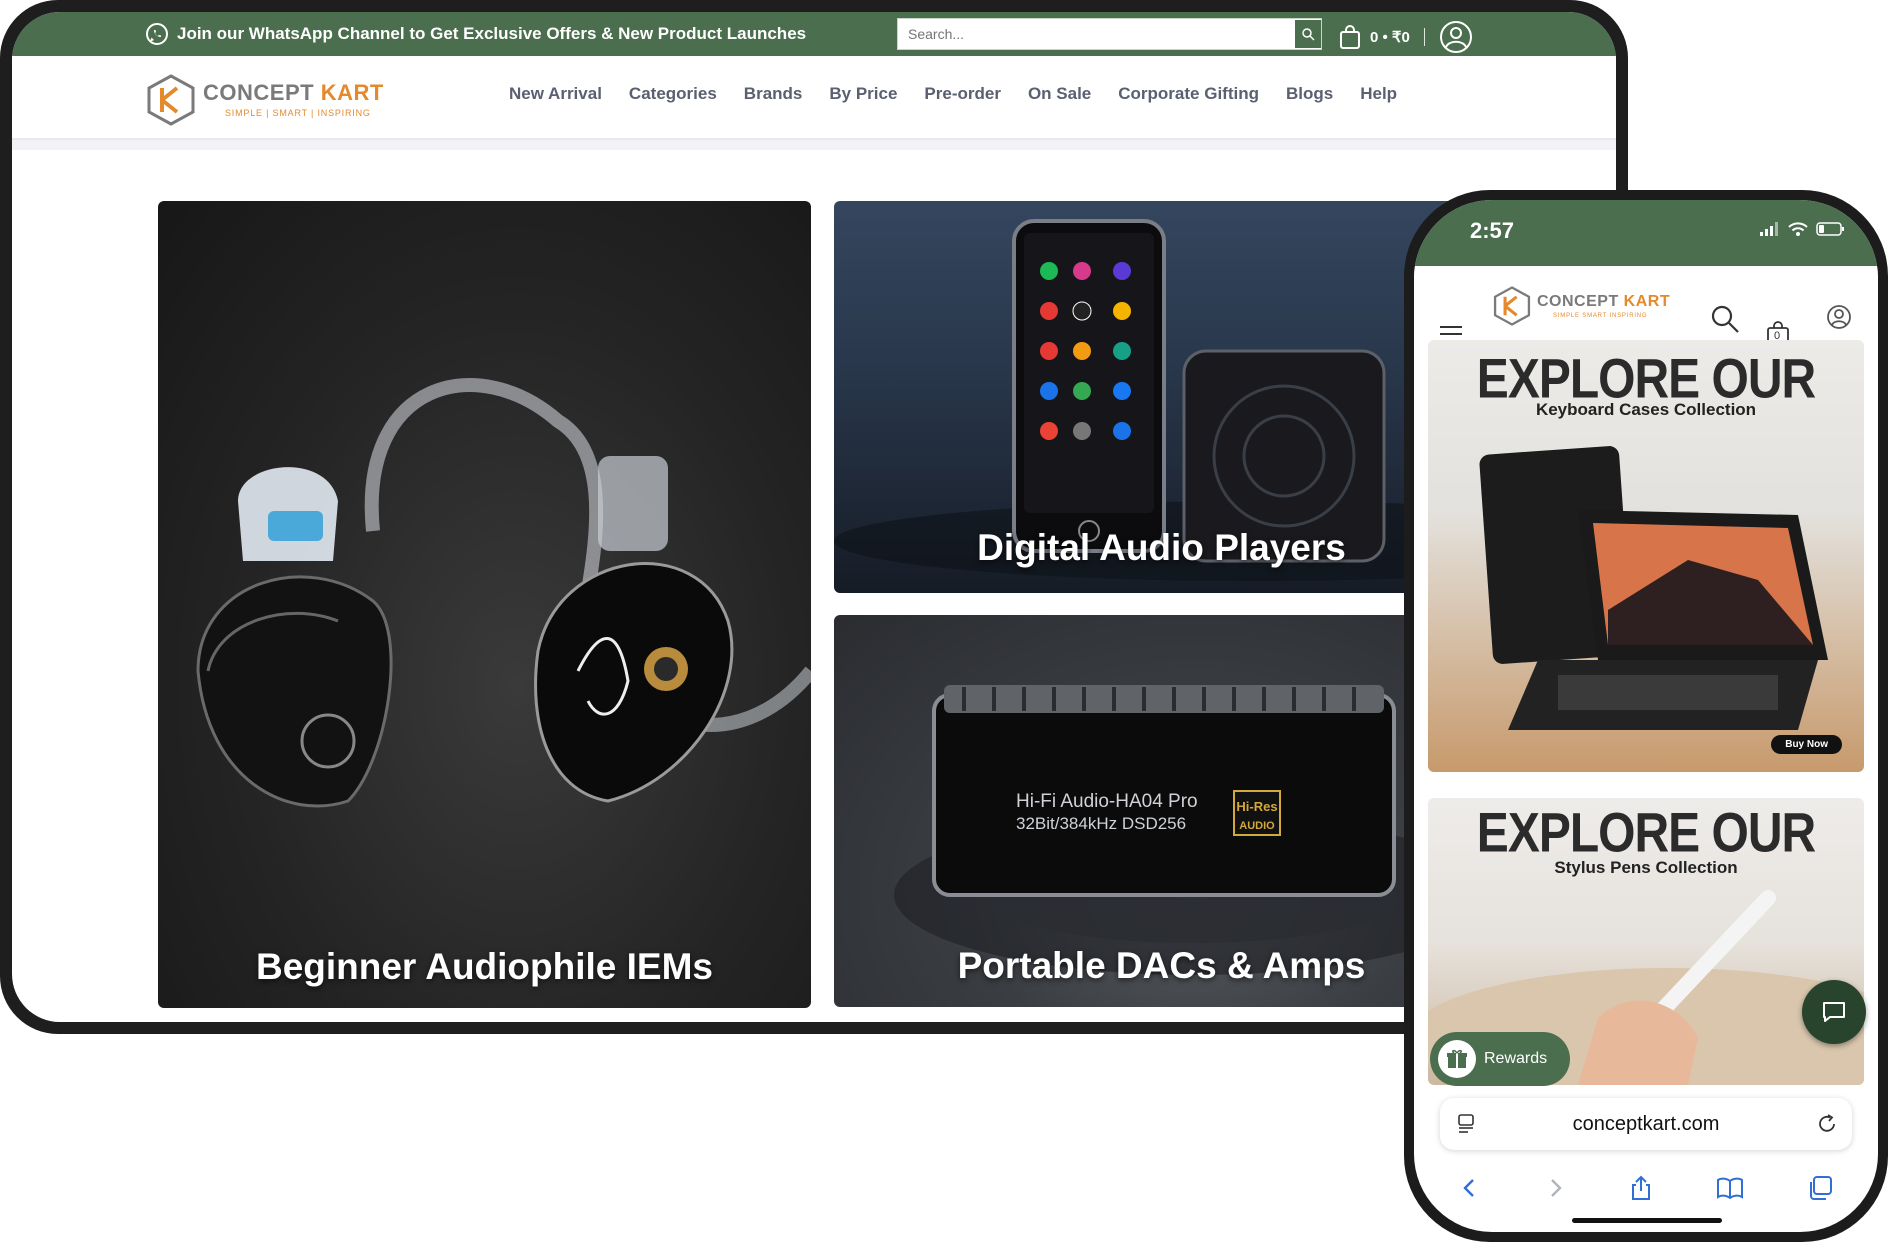  What do you see at coordinates (1059, 94) in the screenshot?
I see `nav-on-sale: On Sale` at bounding box center [1059, 94].